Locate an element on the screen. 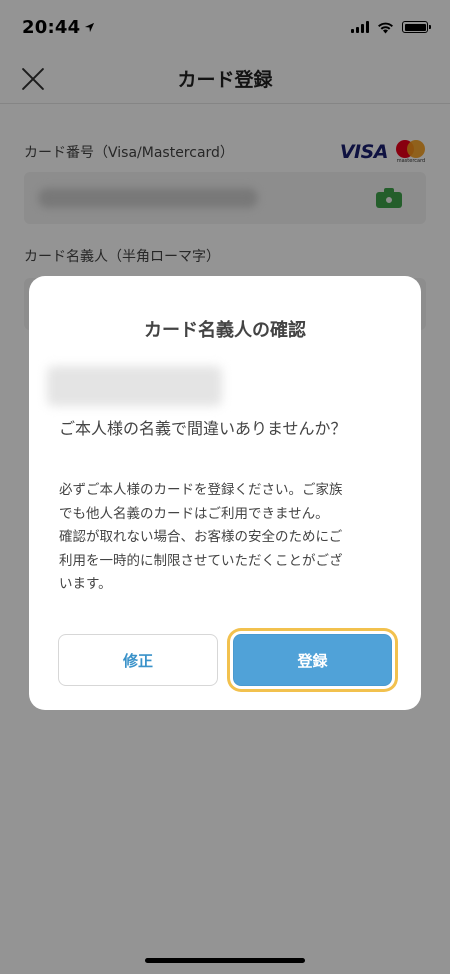 This screenshot has width=450, height=974. card-holder-name-masked is located at coordinates (134, 386).